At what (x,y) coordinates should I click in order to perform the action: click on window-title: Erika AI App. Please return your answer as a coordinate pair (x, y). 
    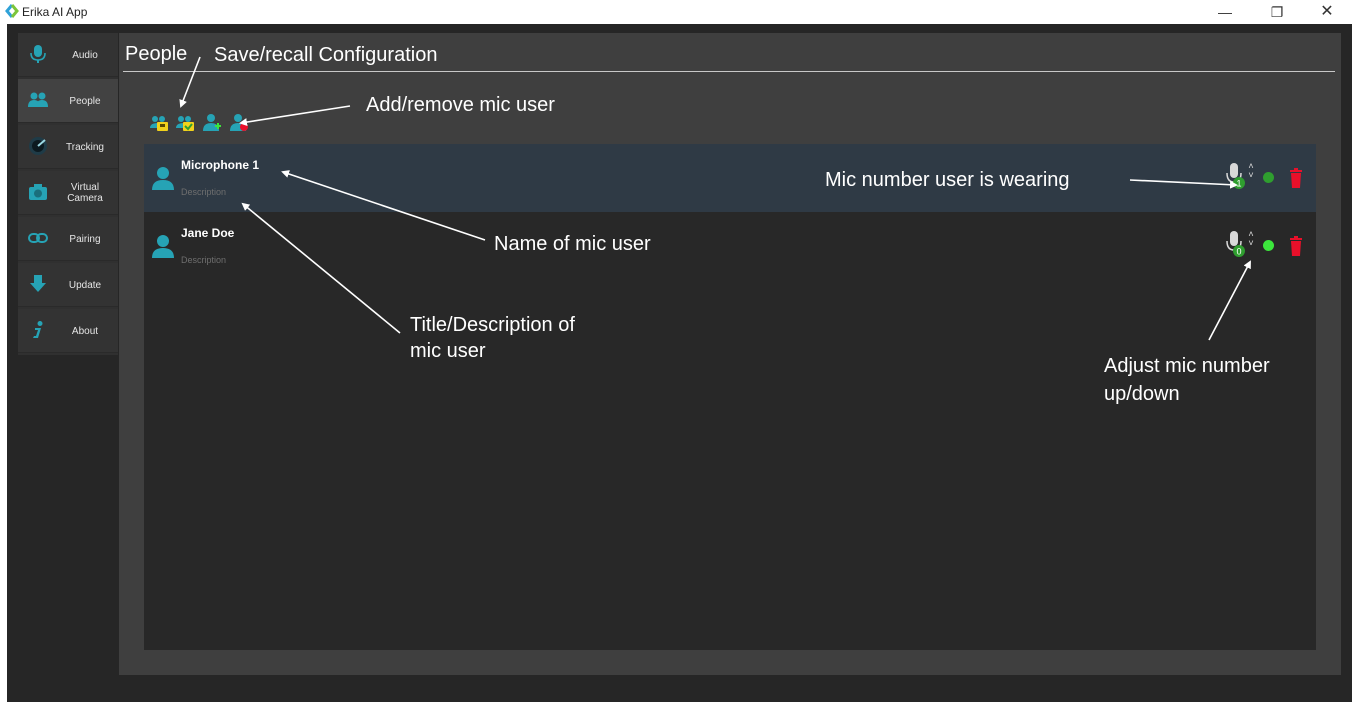
    Looking at the image, I should click on (55, 12).